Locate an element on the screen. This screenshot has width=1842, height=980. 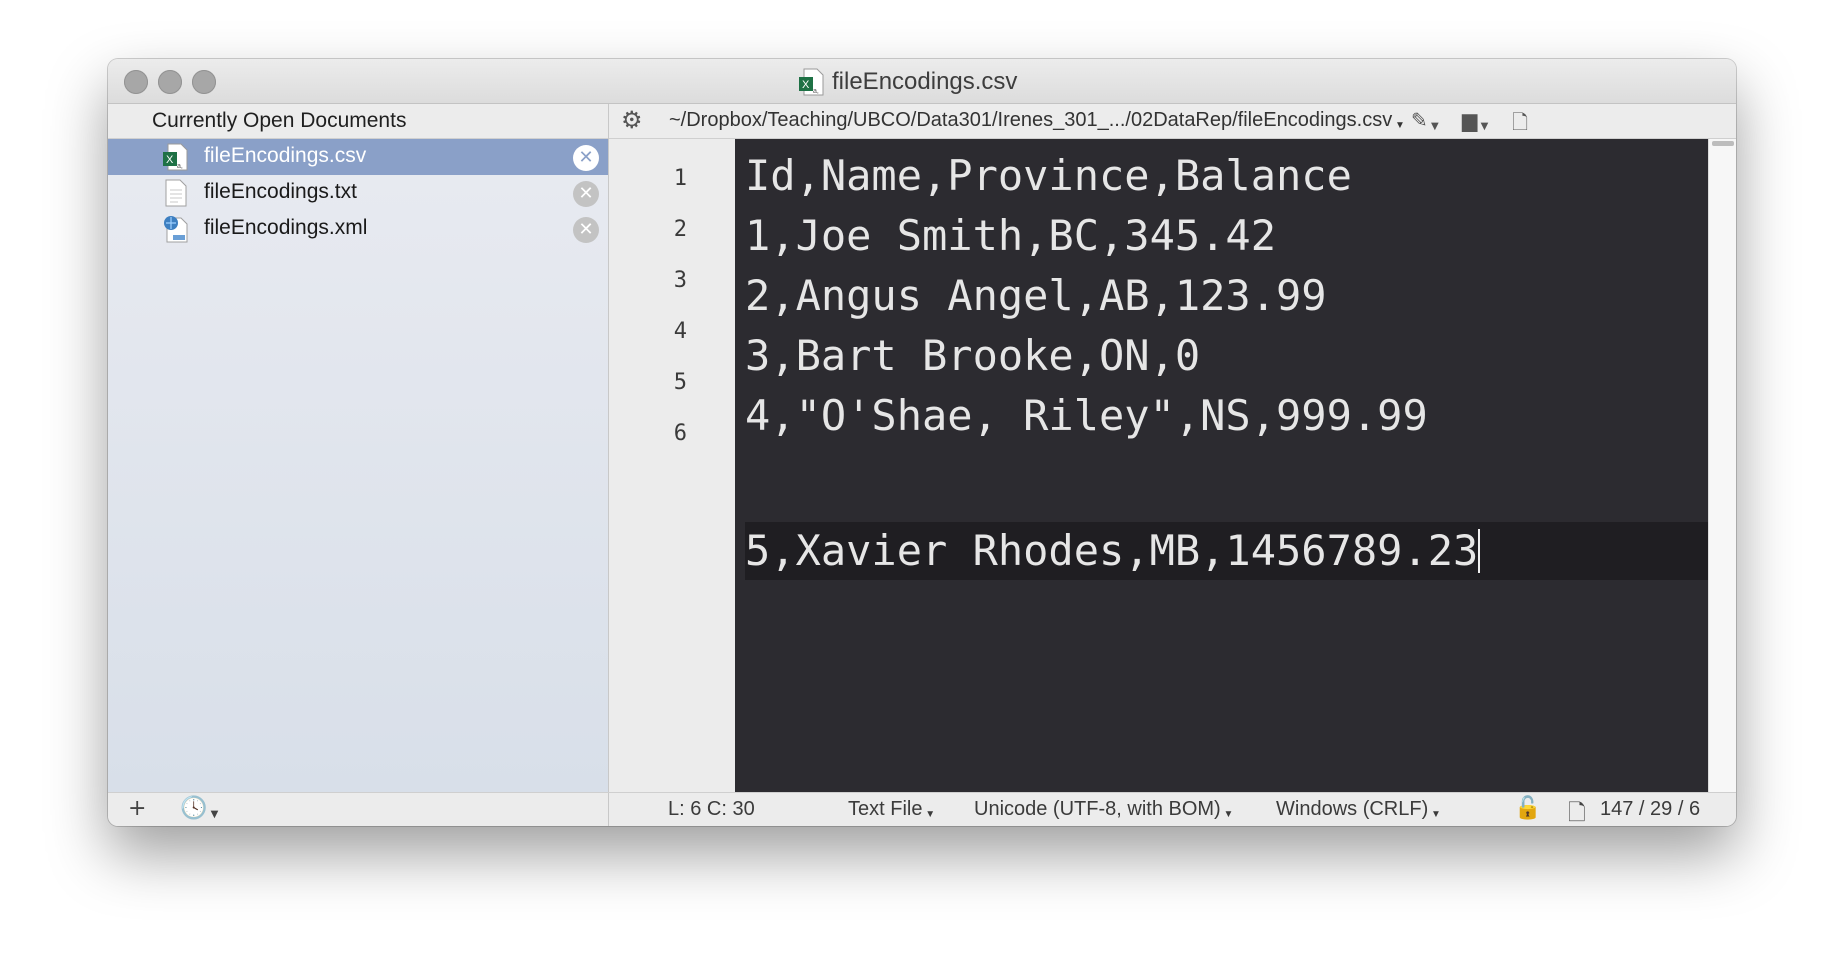
sidebar-header-label: Currently Open Documents is located at coordinates (279, 120).